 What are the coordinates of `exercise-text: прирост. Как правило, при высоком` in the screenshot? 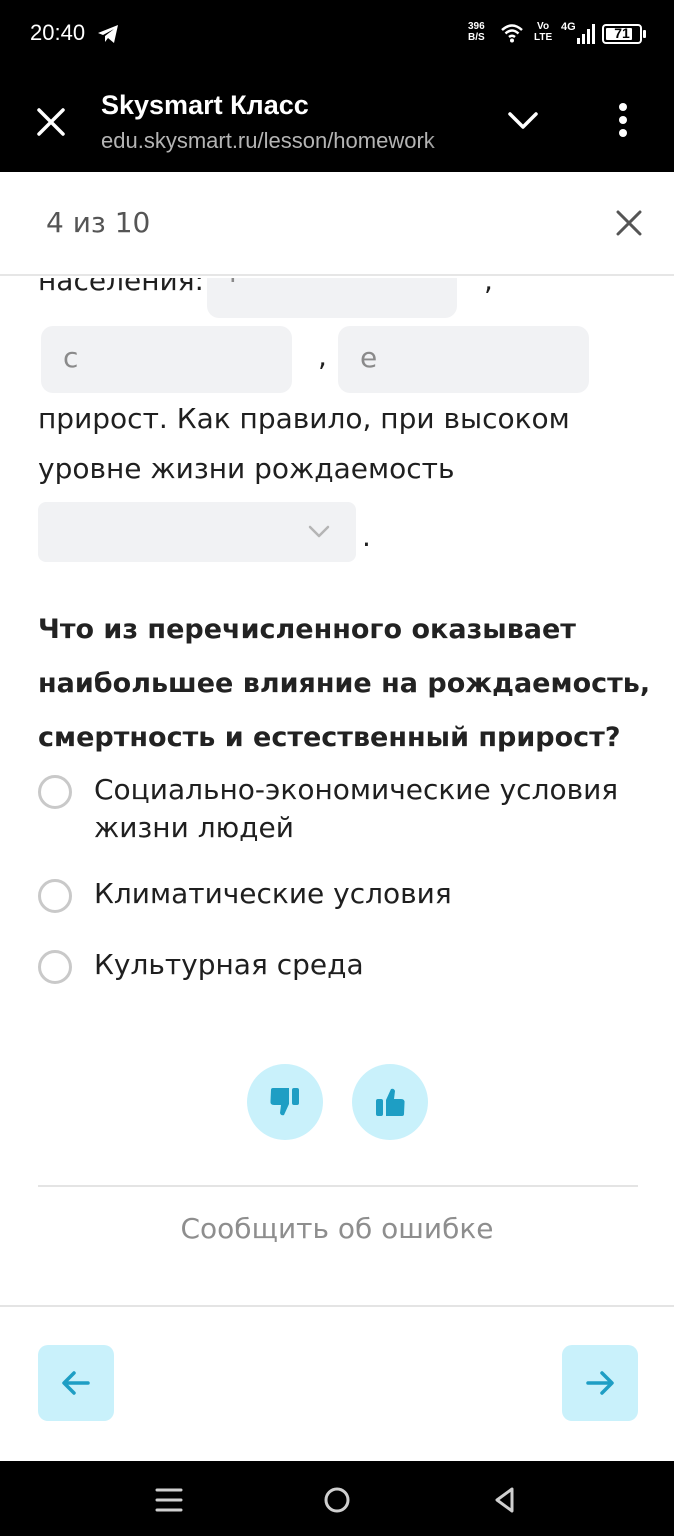 It's located at (304, 418).